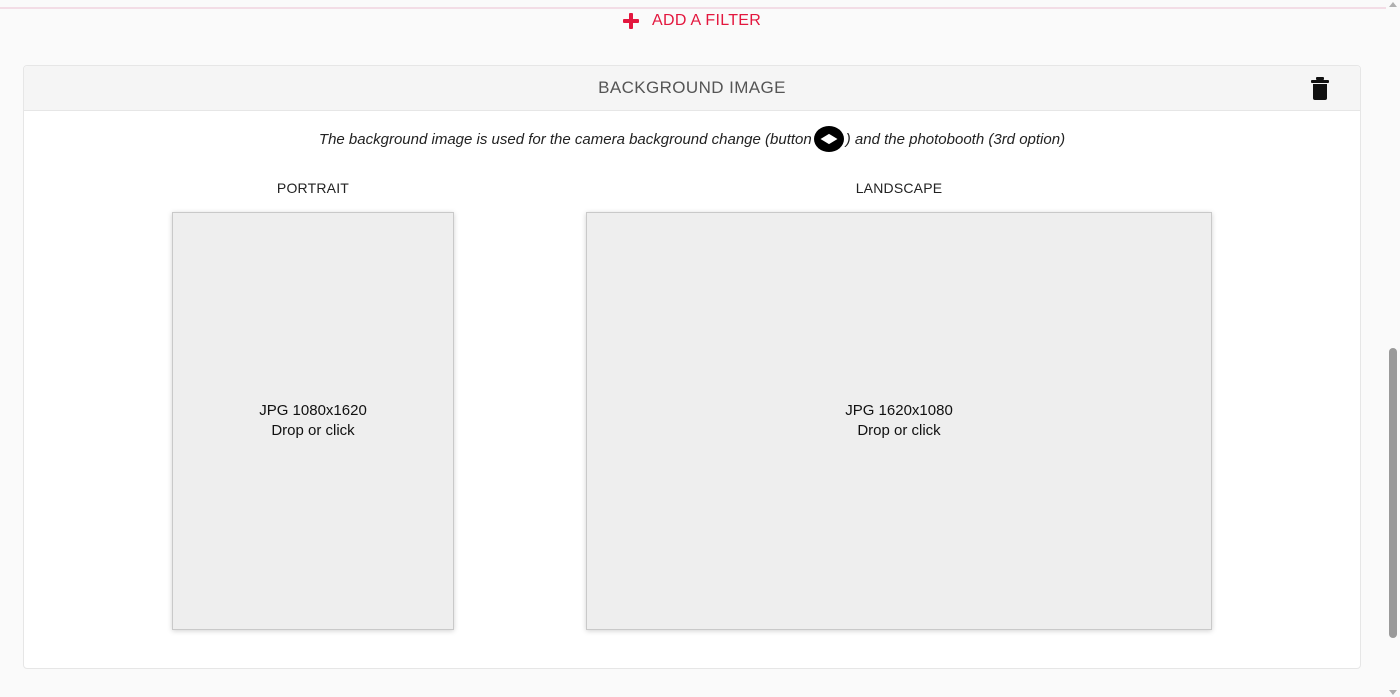 This screenshot has height=697, width=1400. I want to click on scrollbar-thumb, so click(1393, 493).